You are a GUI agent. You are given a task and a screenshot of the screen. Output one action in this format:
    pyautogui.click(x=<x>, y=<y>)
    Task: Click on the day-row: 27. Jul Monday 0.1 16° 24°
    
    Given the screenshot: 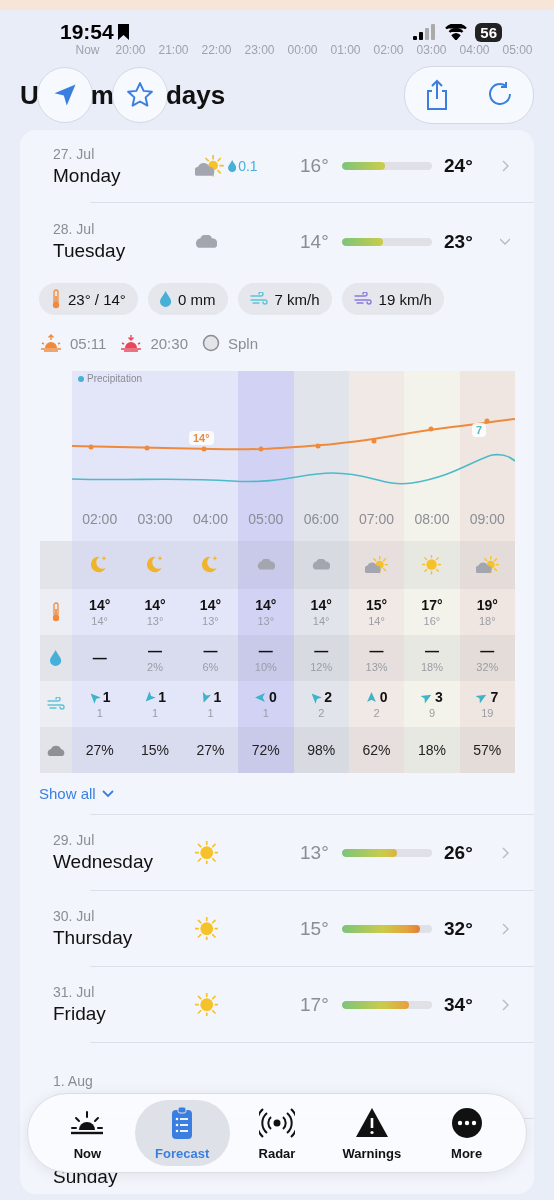 What is the action you would take?
    pyautogui.click(x=277, y=166)
    